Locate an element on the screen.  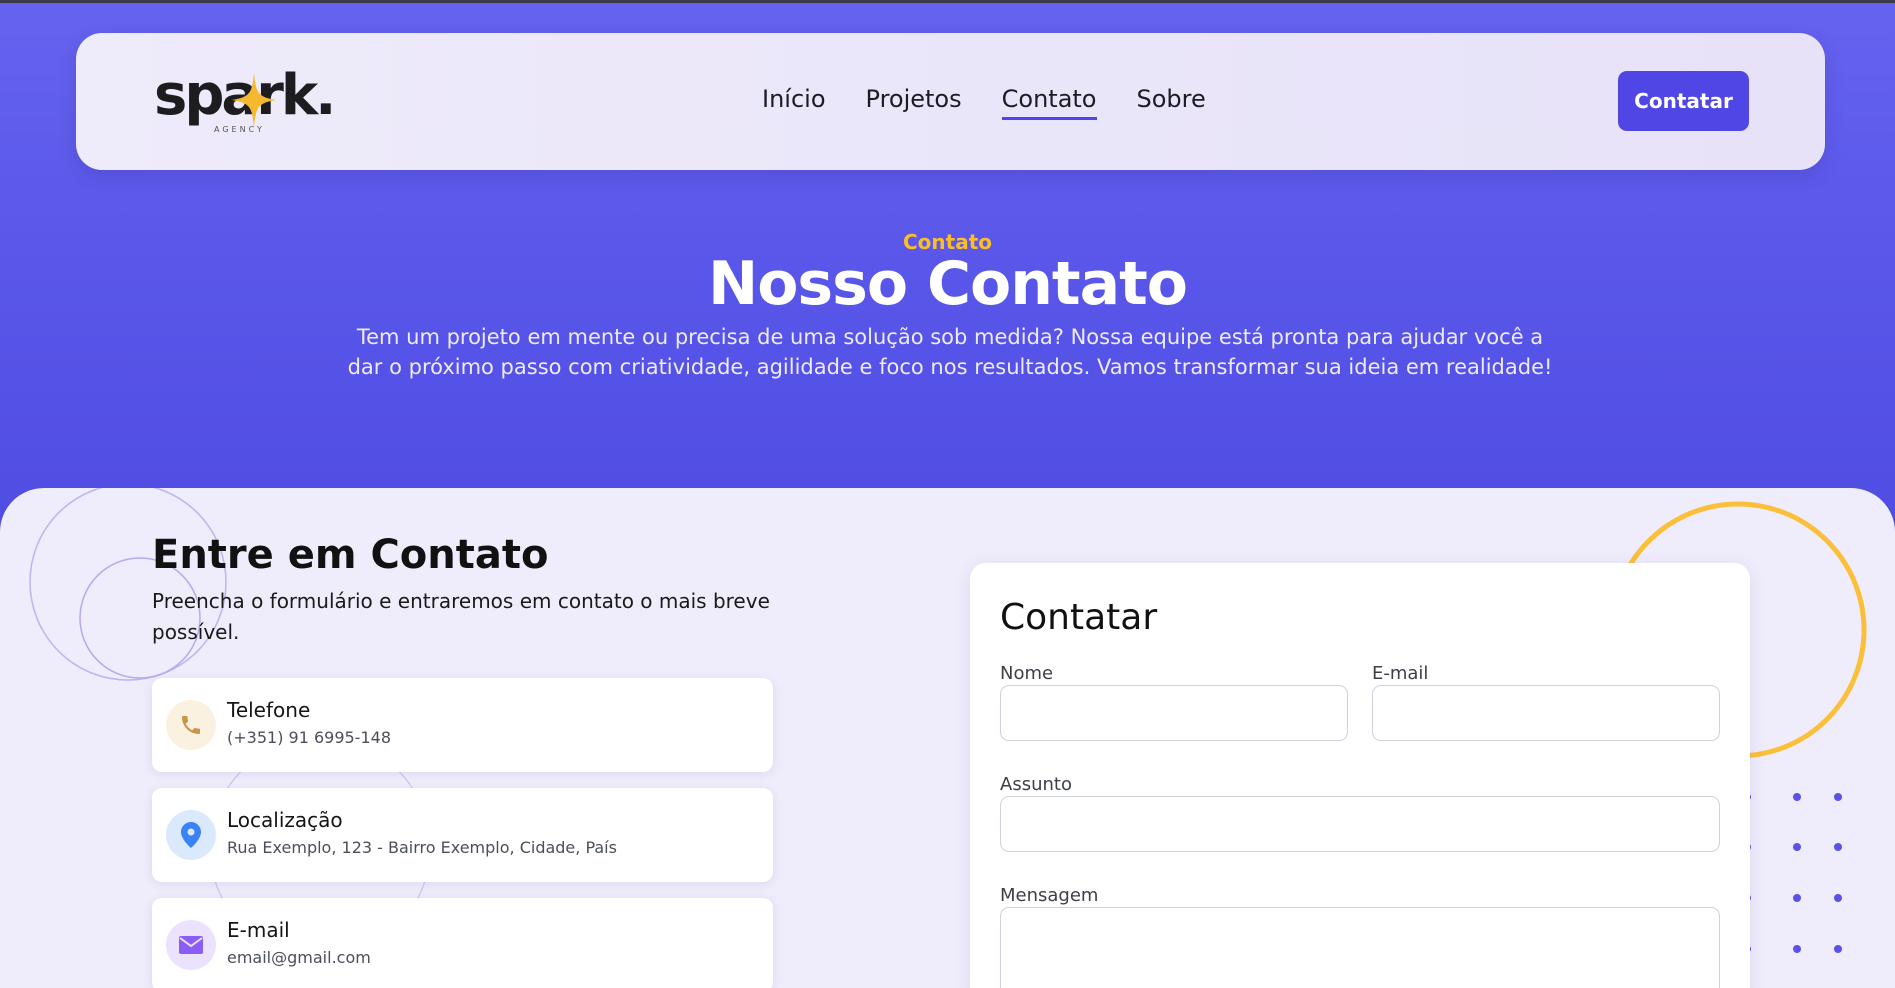
card-label: Telefone is located at coordinates (269, 710).